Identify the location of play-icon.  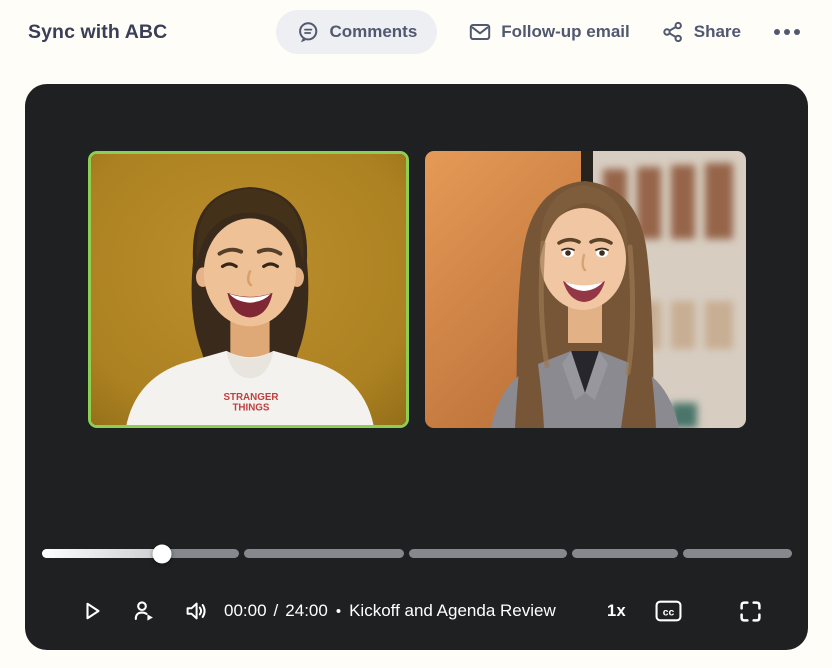
(93, 611).